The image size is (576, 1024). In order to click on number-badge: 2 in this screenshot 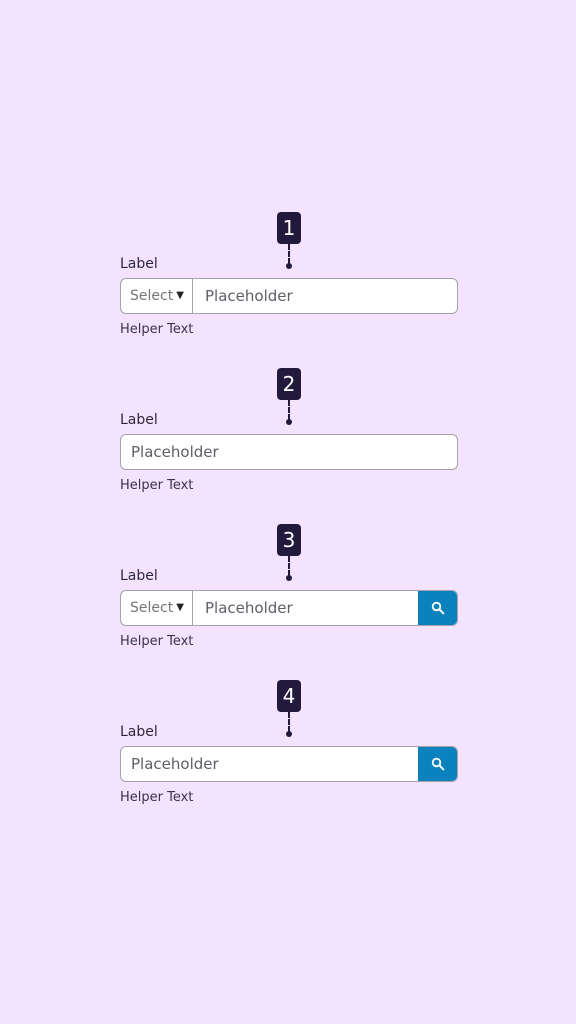, I will do `click(289, 384)`.